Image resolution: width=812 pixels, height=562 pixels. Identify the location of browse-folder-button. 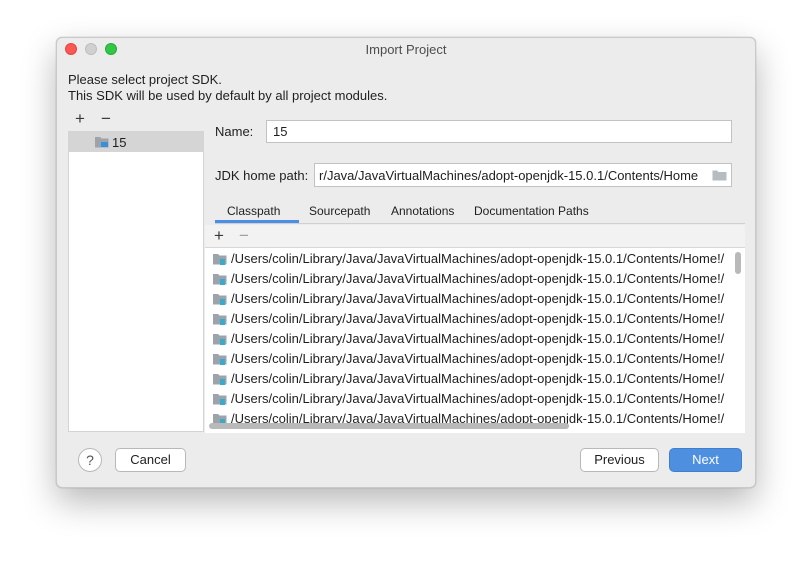
(719, 175).